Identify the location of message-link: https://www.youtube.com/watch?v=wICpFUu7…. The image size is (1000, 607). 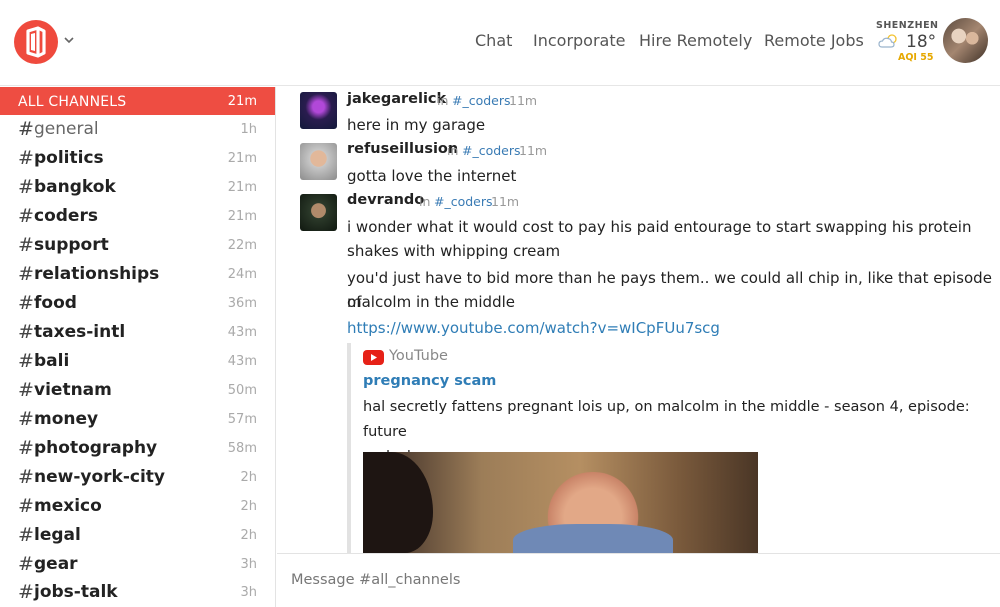
(533, 328).